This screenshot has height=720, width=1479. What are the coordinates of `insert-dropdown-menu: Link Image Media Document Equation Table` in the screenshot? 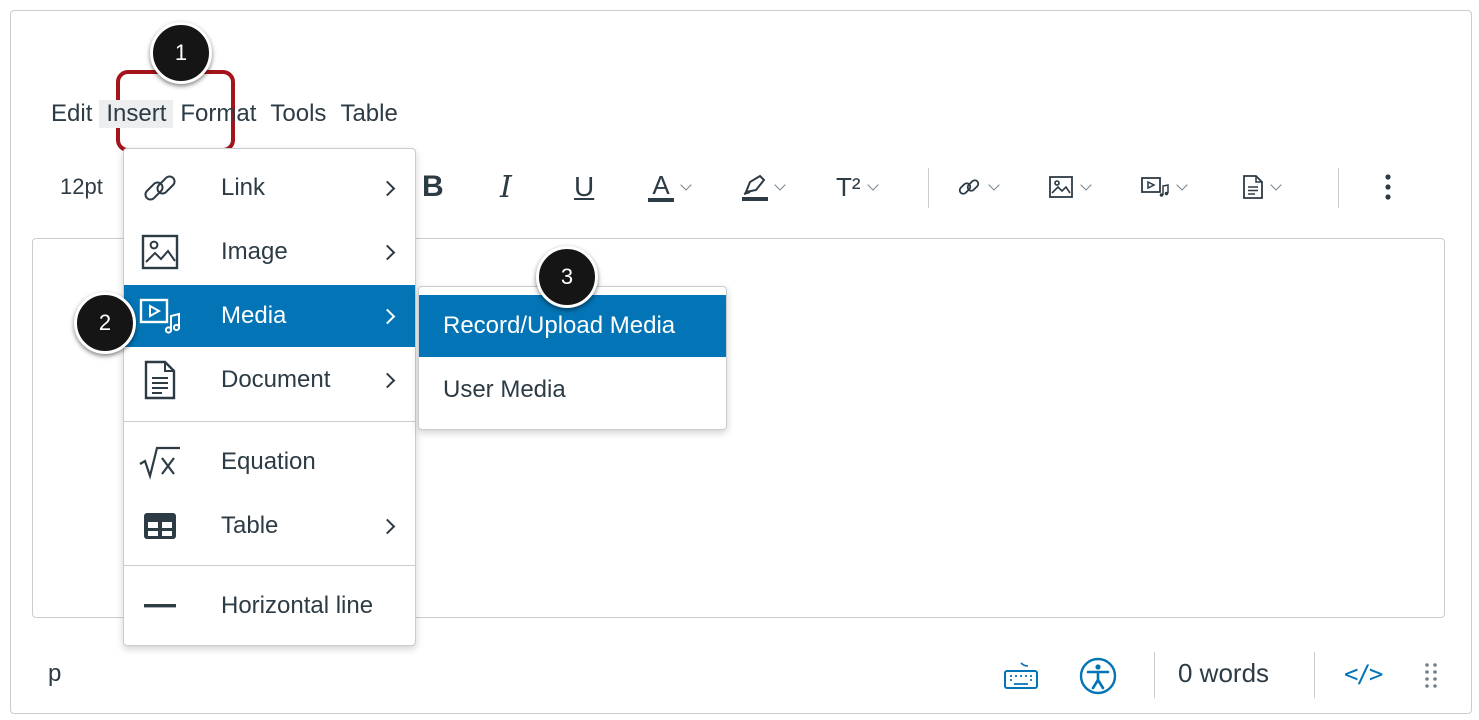 It's located at (269, 397).